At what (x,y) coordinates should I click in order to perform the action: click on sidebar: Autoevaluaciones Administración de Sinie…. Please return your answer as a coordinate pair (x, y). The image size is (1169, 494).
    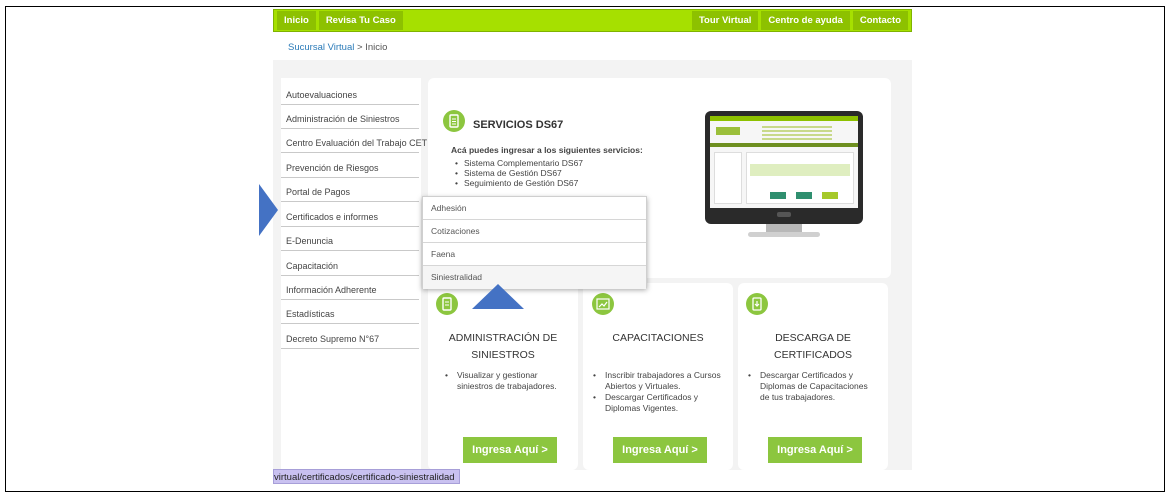
    Looking at the image, I should click on (354, 274).